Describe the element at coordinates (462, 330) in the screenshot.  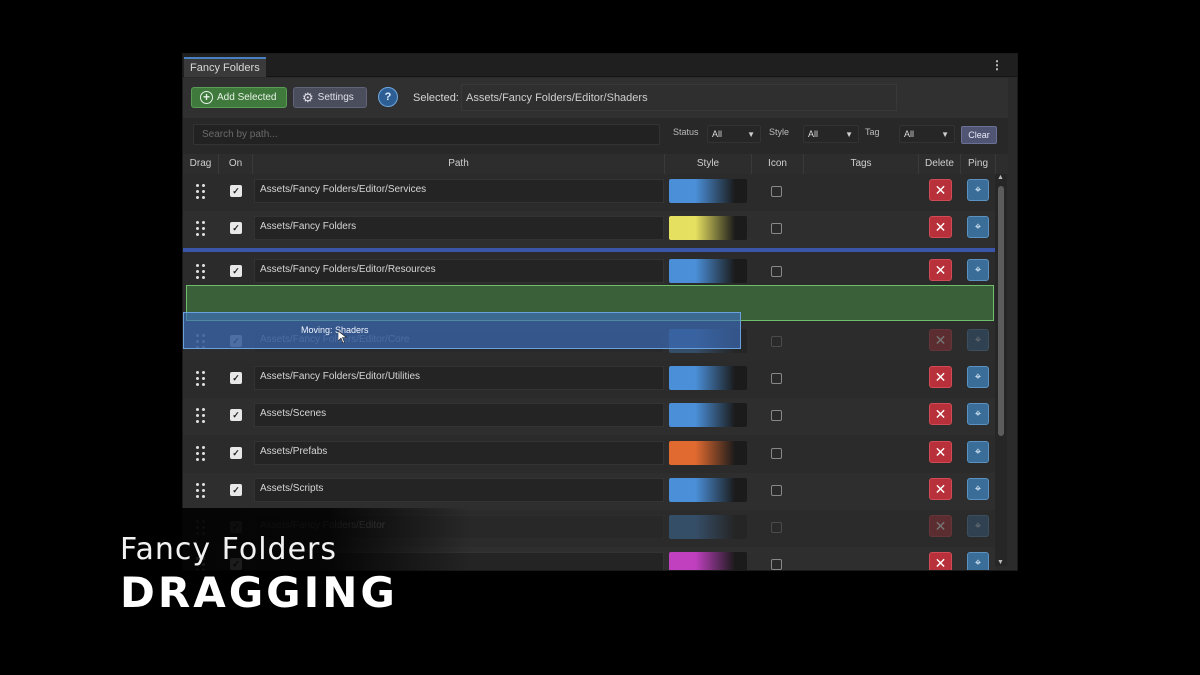
I see `drag-ghost: Moving: Shaders` at that location.